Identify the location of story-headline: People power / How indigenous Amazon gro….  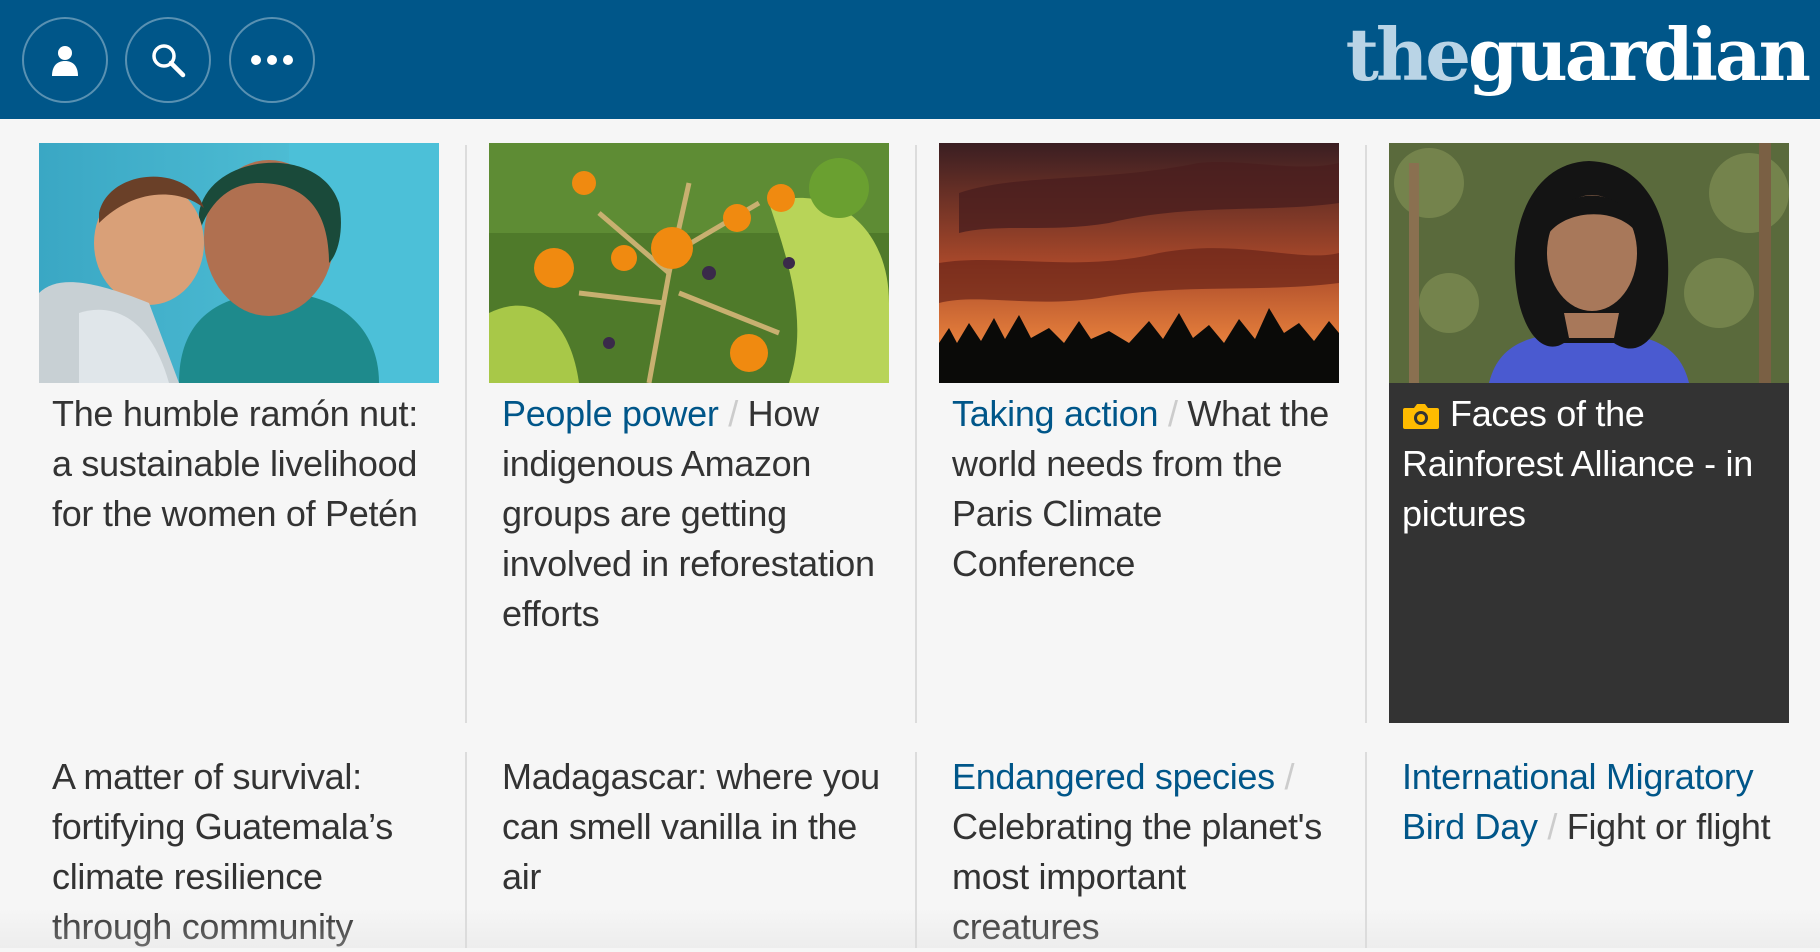
(692, 514).